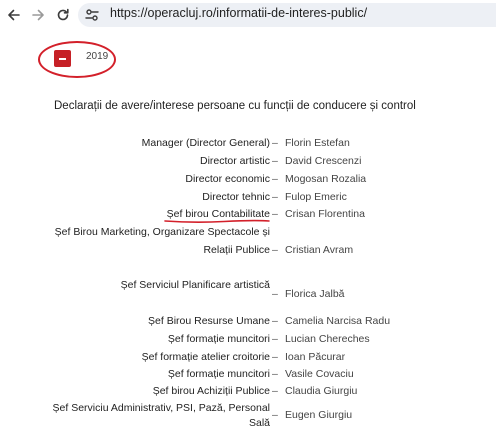 The image size is (496, 432). I want to click on tune-icon, so click(92, 15).